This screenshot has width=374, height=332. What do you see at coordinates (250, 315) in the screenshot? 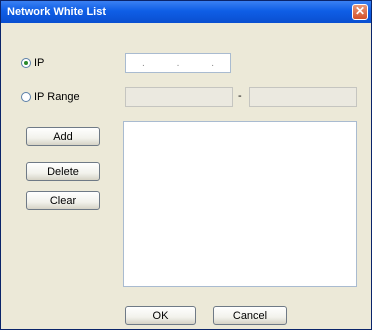
I see `cancel-button: Cancel` at bounding box center [250, 315].